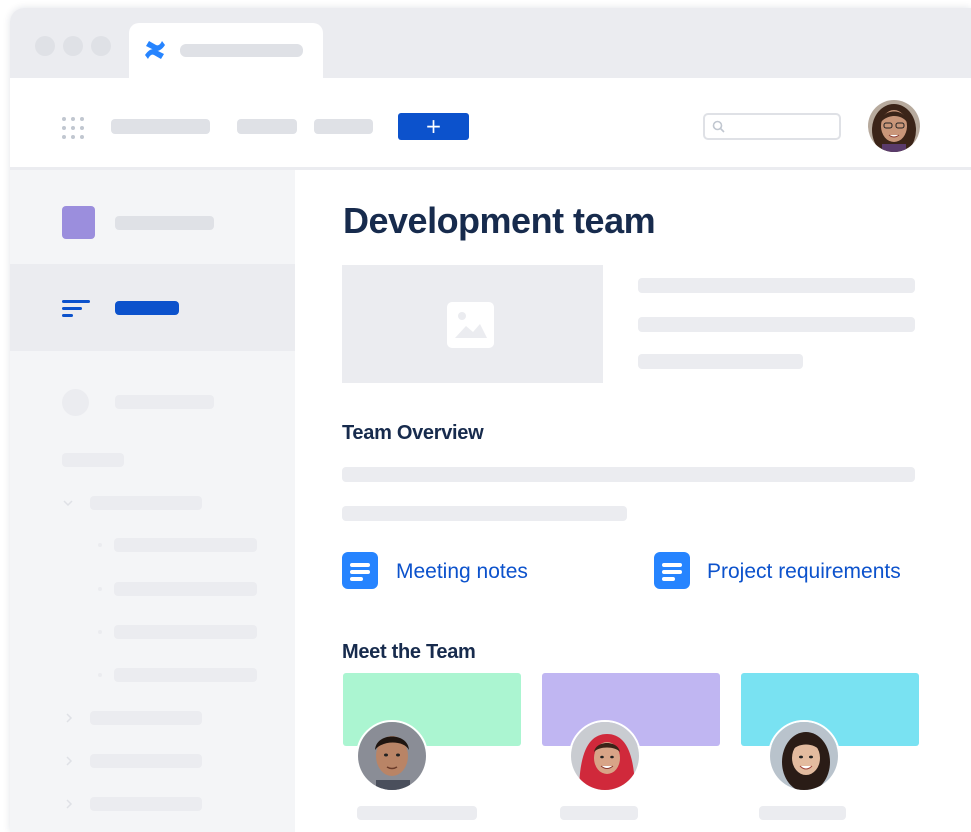 This screenshot has height=832, width=971. Describe the element at coordinates (462, 572) in the screenshot. I see `meeting-notes-link: Meeting notes` at that location.